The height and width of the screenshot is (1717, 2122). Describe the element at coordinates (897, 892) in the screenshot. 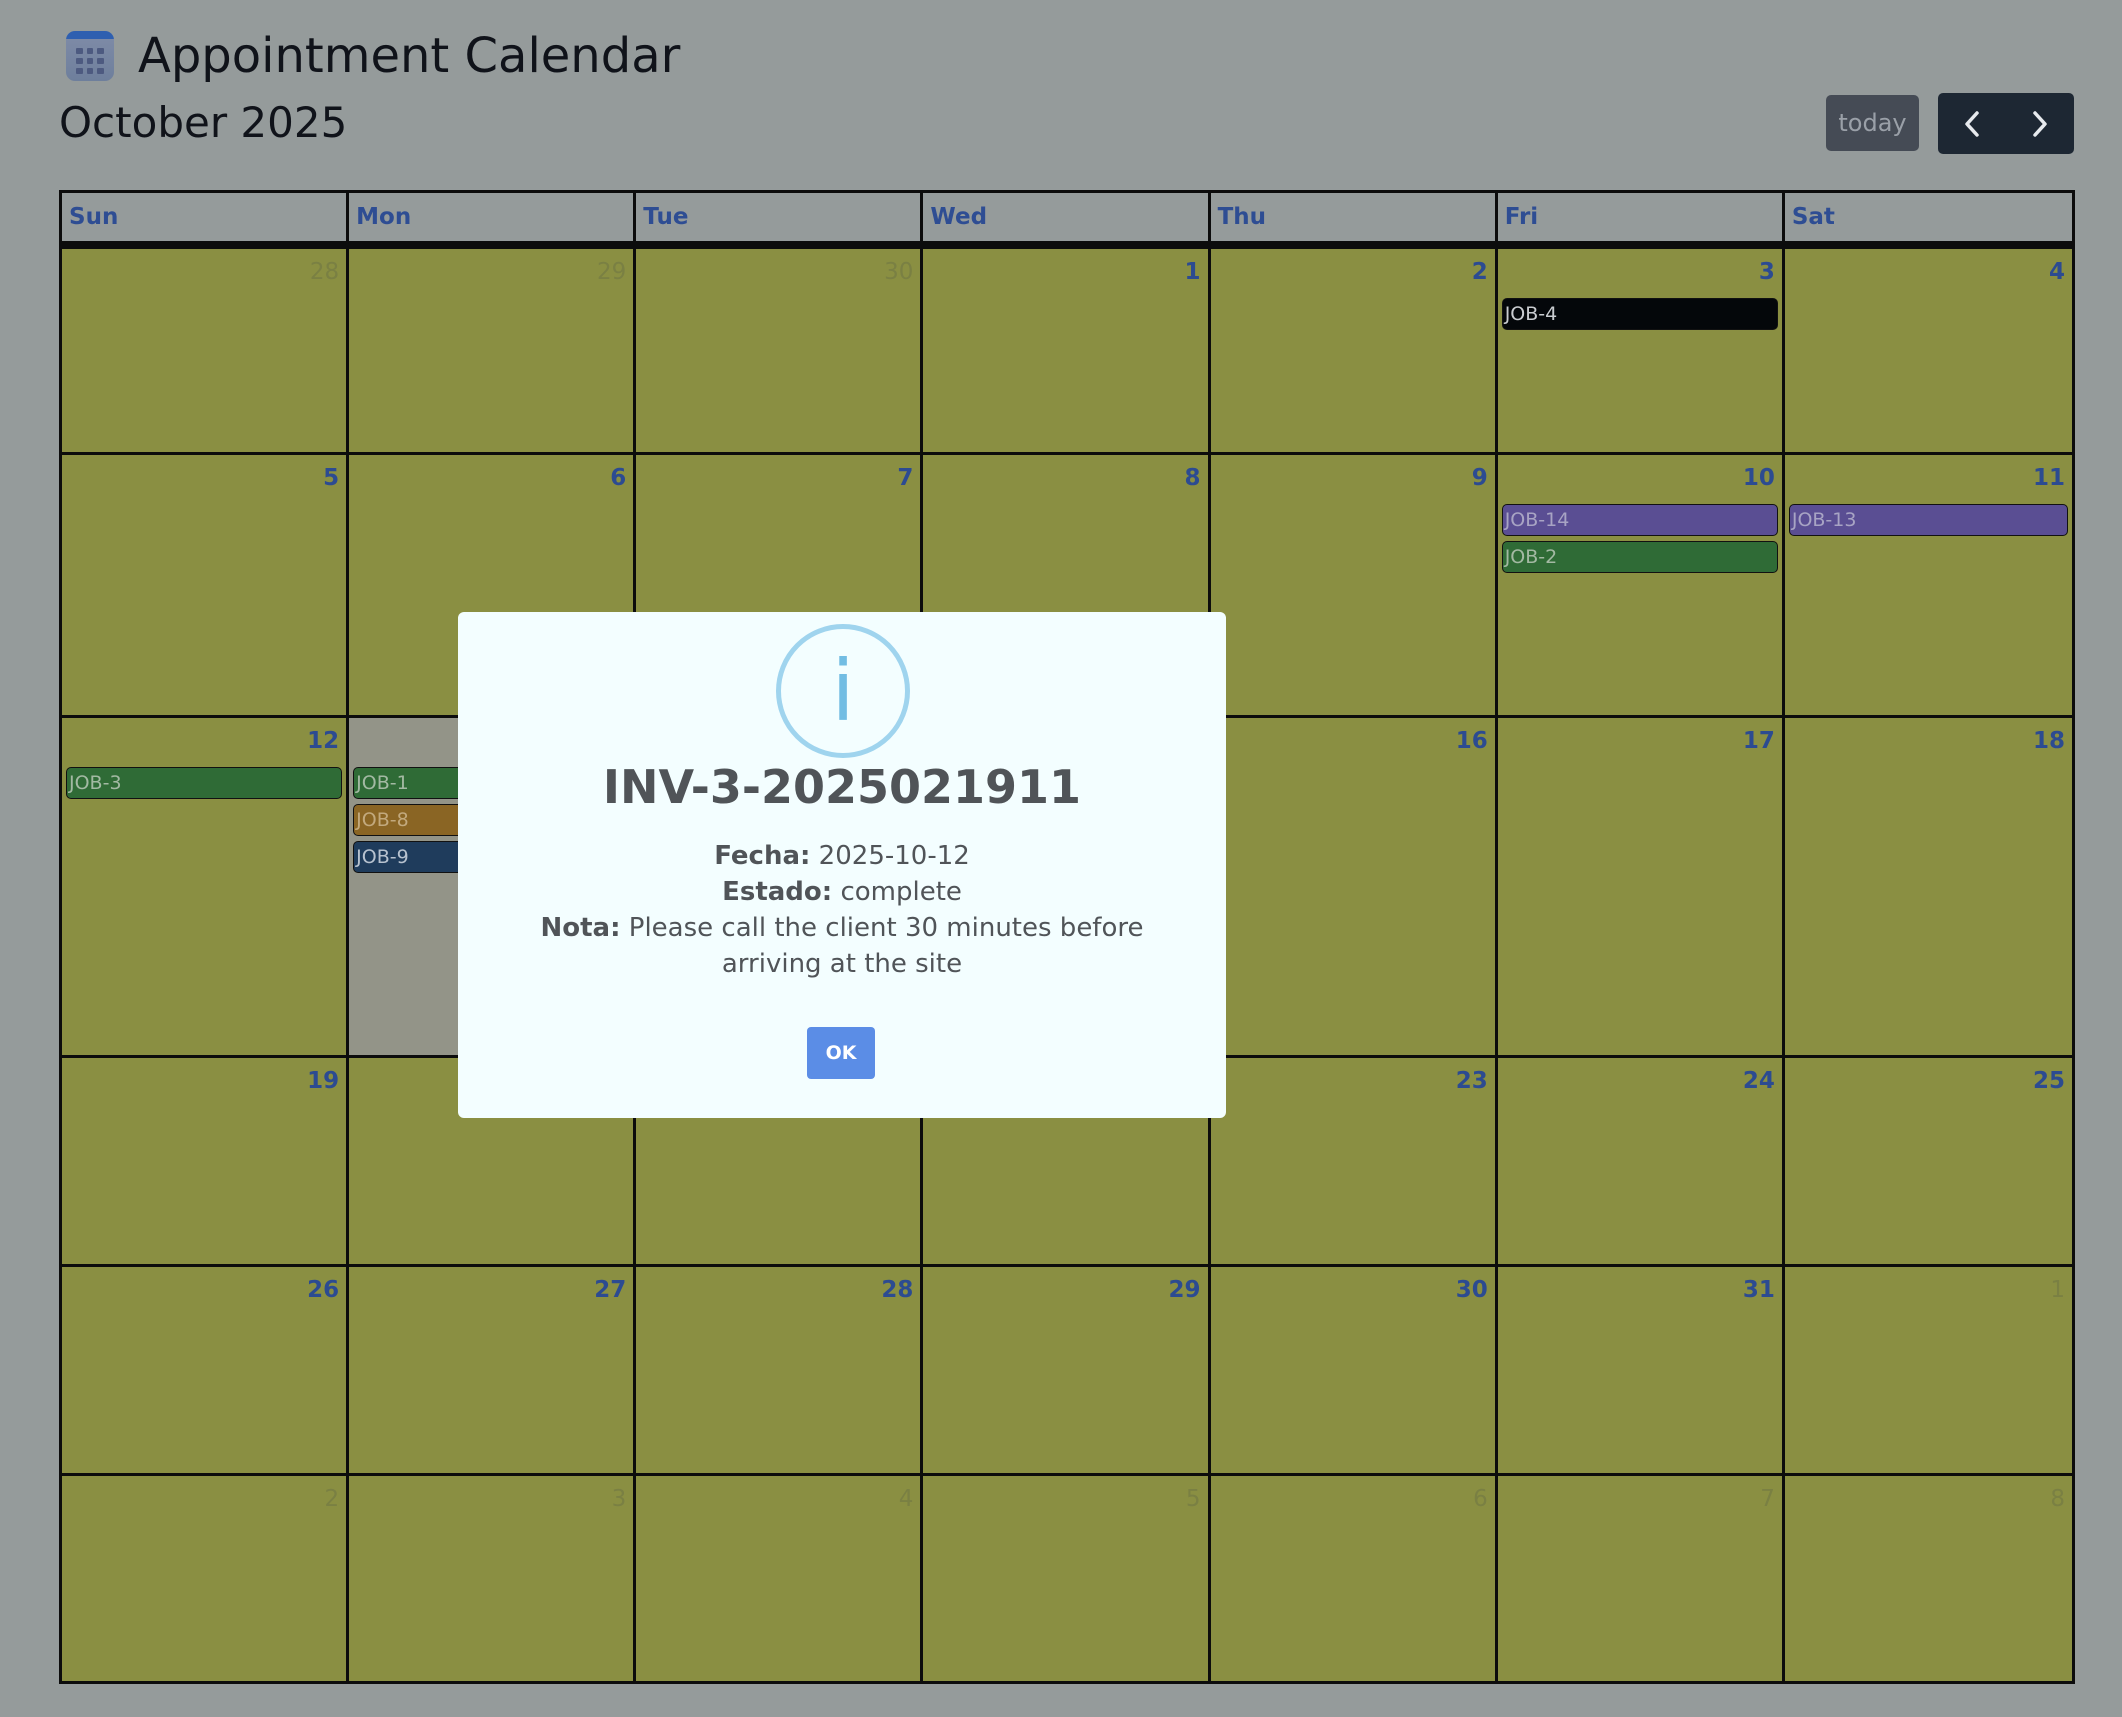

I see `estado-value: complete` at that location.